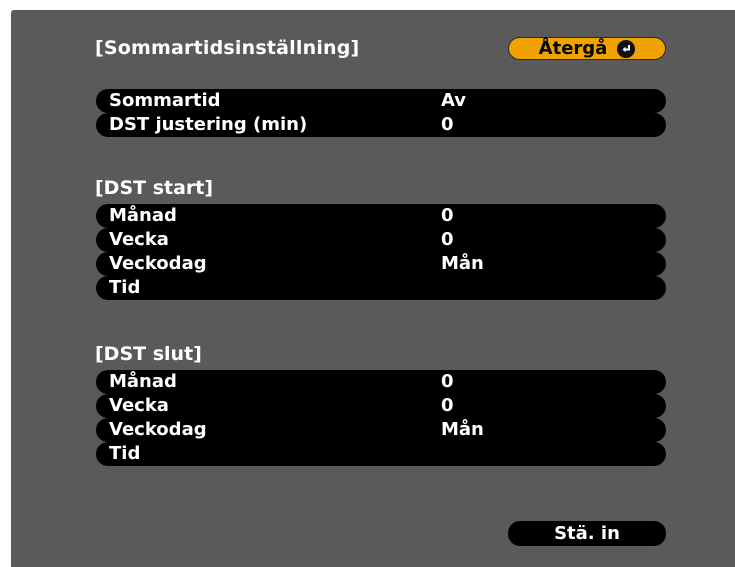 Image resolution: width=735 pixels, height=567 pixels. What do you see at coordinates (454, 100) in the screenshot?
I see `row-value: Av` at bounding box center [454, 100].